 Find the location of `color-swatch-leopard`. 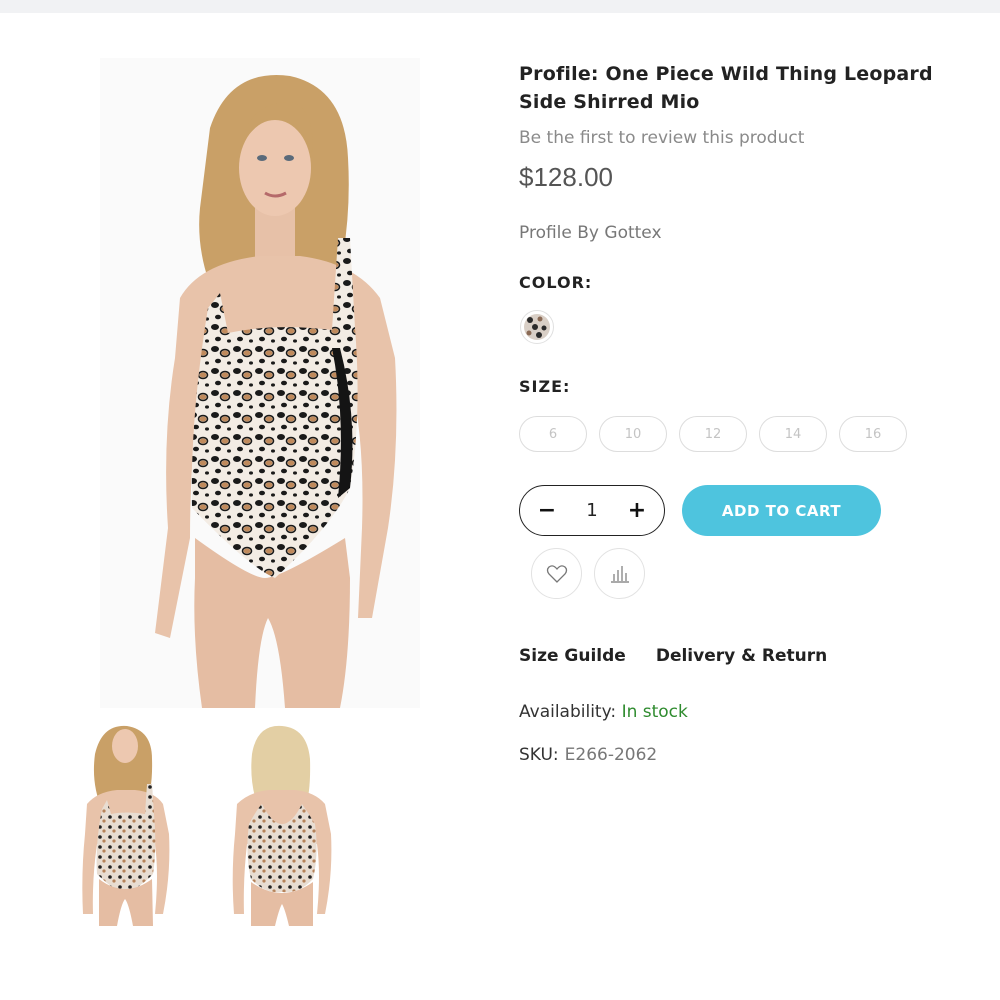

color-swatch-leopard is located at coordinates (537, 327).